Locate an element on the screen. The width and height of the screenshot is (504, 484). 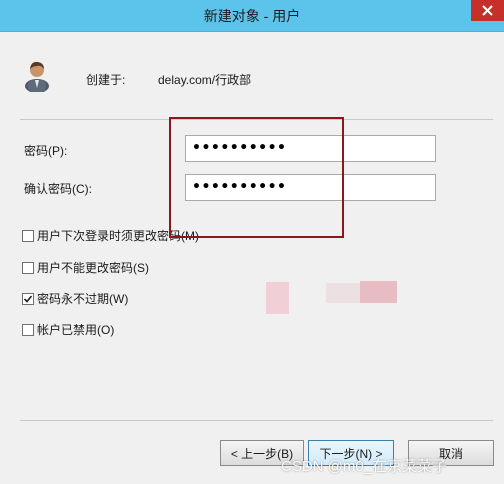
close-icon is located at coordinates (487, 10).